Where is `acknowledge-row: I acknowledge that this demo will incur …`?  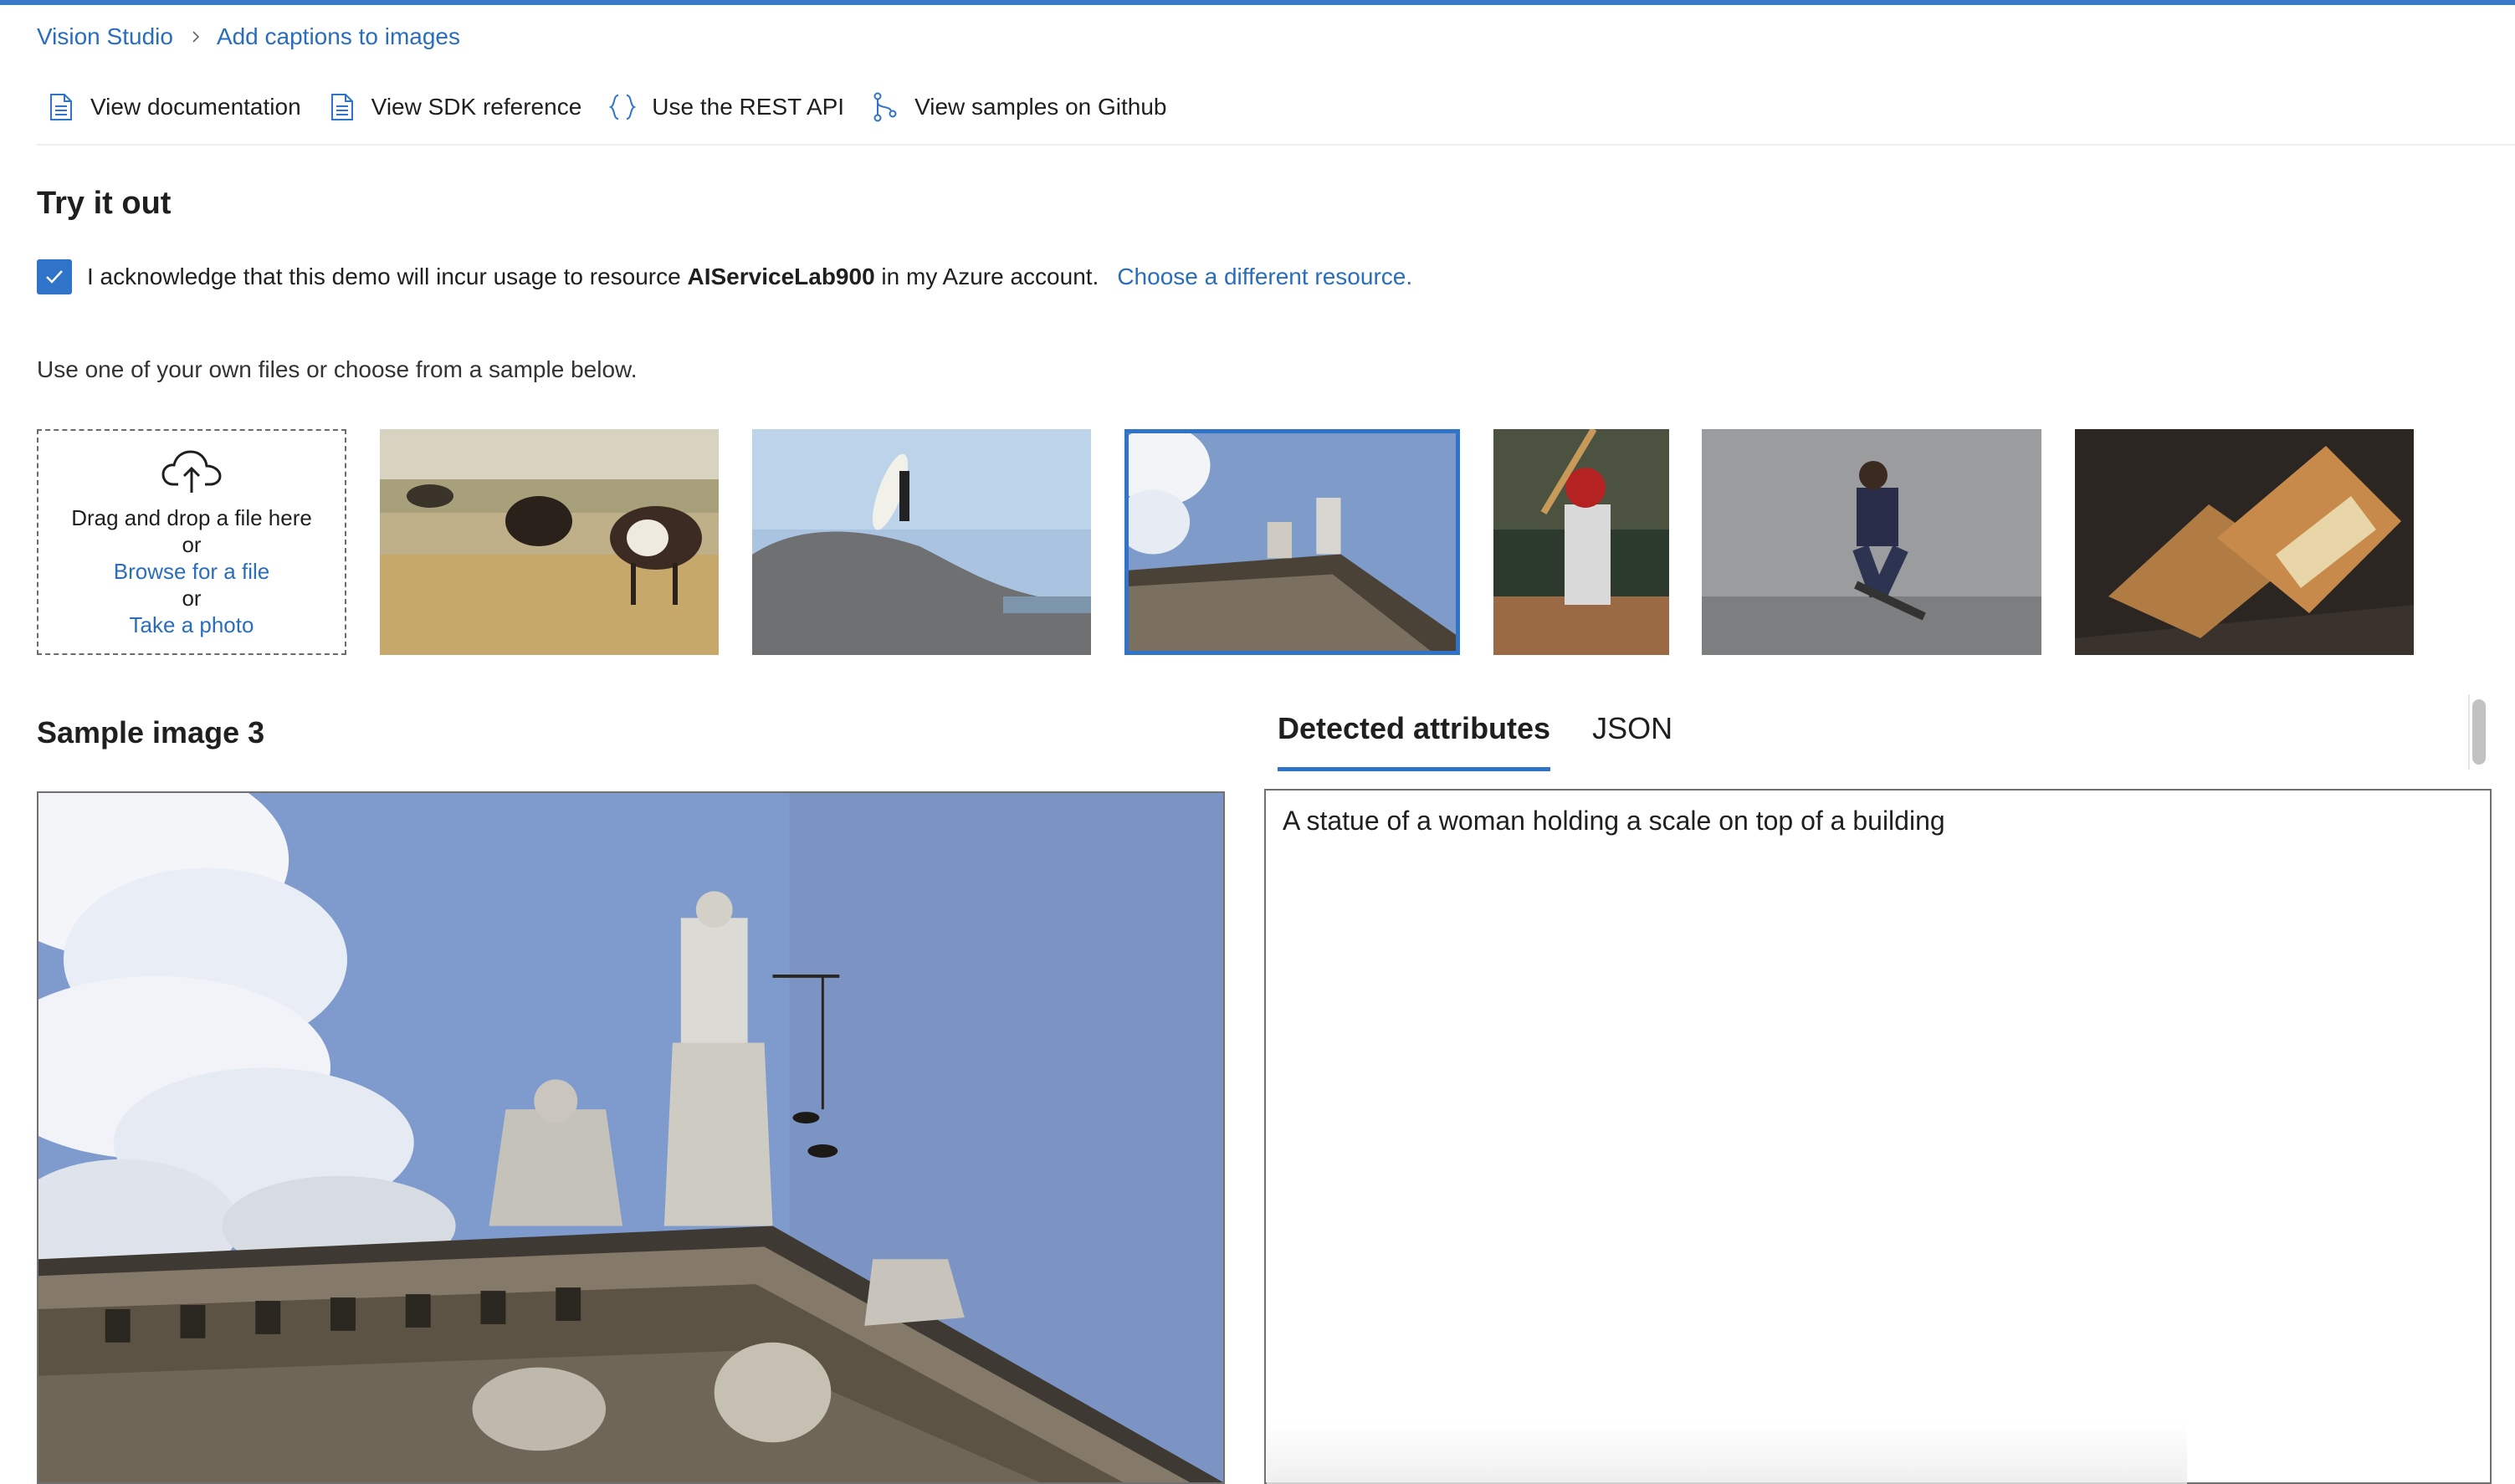 acknowledge-row: I acknowledge that this demo will incur … is located at coordinates (725, 276).